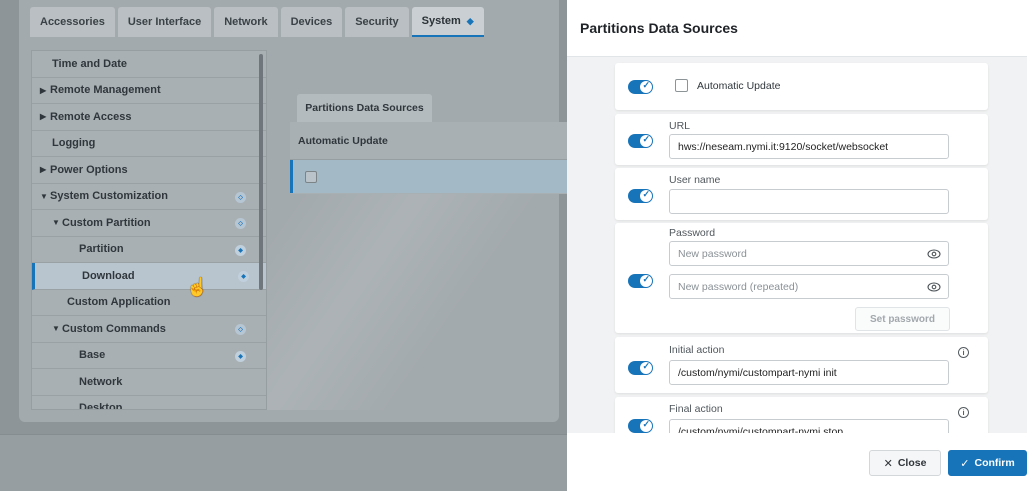 This screenshot has height=491, width=1027. Describe the element at coordinates (640, 281) in the screenshot. I see `password-enable-toggle: ✓` at that location.